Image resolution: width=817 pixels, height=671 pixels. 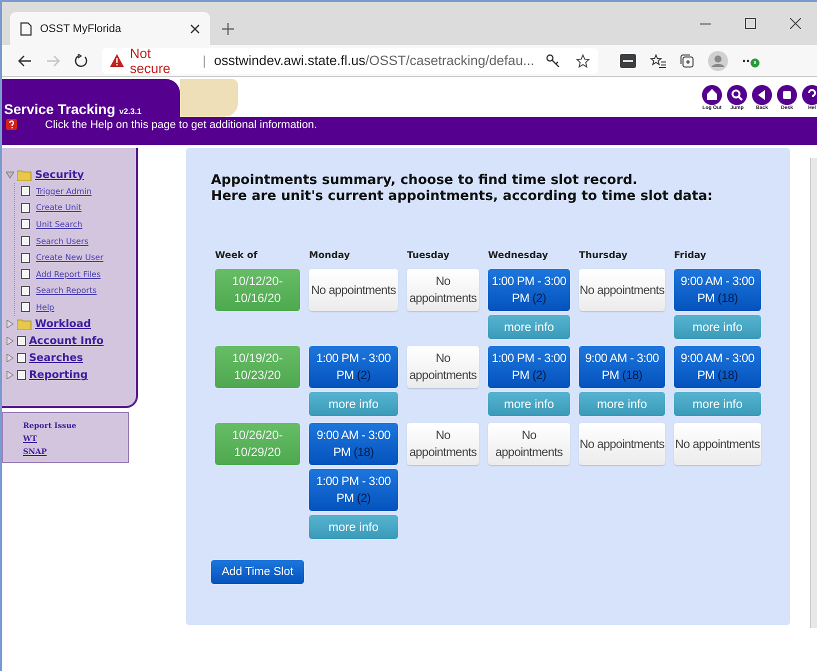 I want to click on key-icon, so click(x=553, y=61).